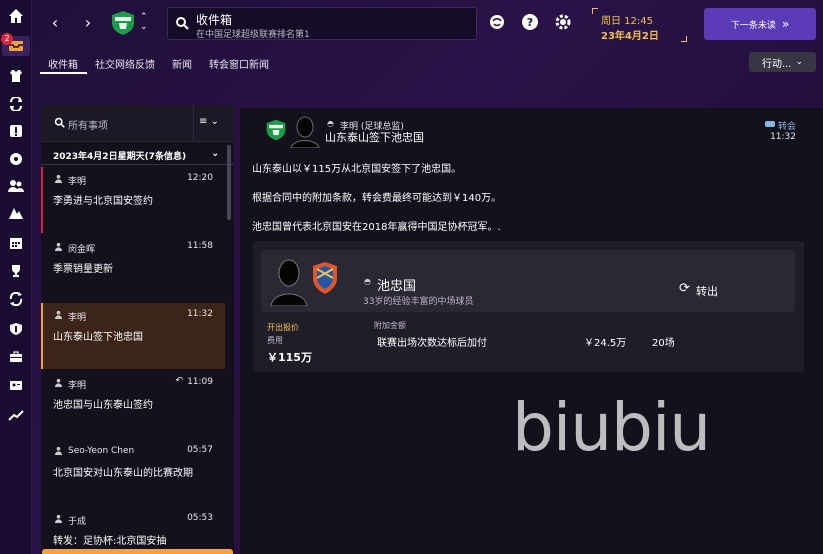 This screenshot has width=823, height=554. I want to click on date-group-header: 2023年4月2日星期天(7条信息) ⌄, so click(137, 155).